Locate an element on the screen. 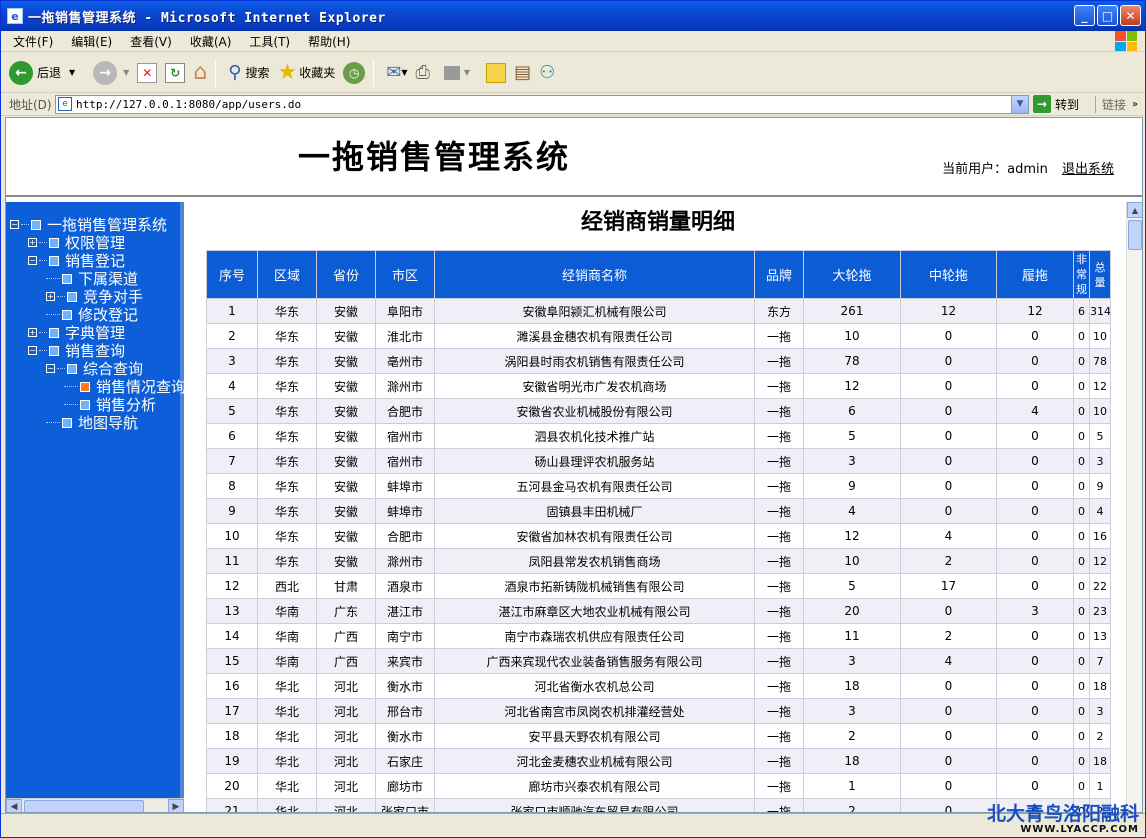 Image resolution: width=1146 pixels, height=838 pixels. table-cell: 21 is located at coordinates (232, 805).